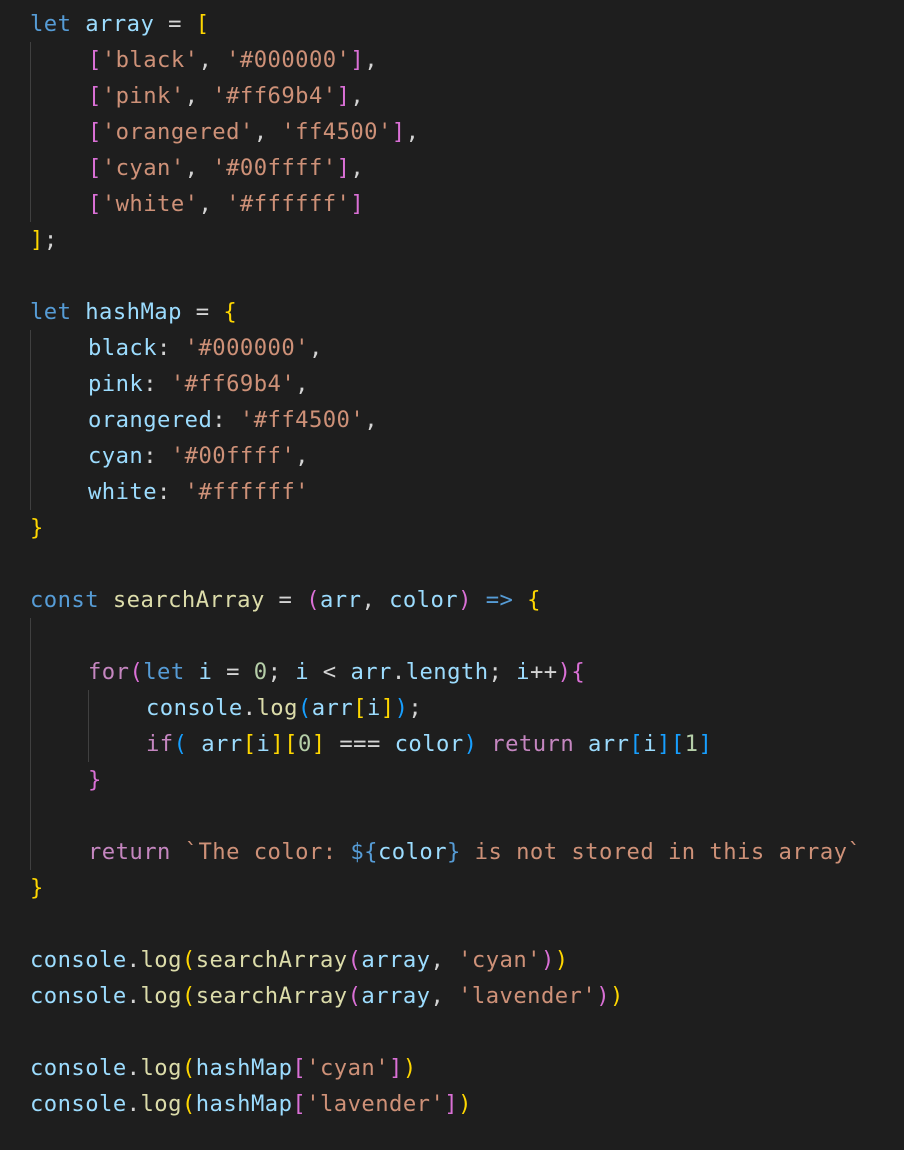 This screenshot has height=1150, width=904. What do you see at coordinates (360, 744) in the screenshot?
I see `code-token: ===` at bounding box center [360, 744].